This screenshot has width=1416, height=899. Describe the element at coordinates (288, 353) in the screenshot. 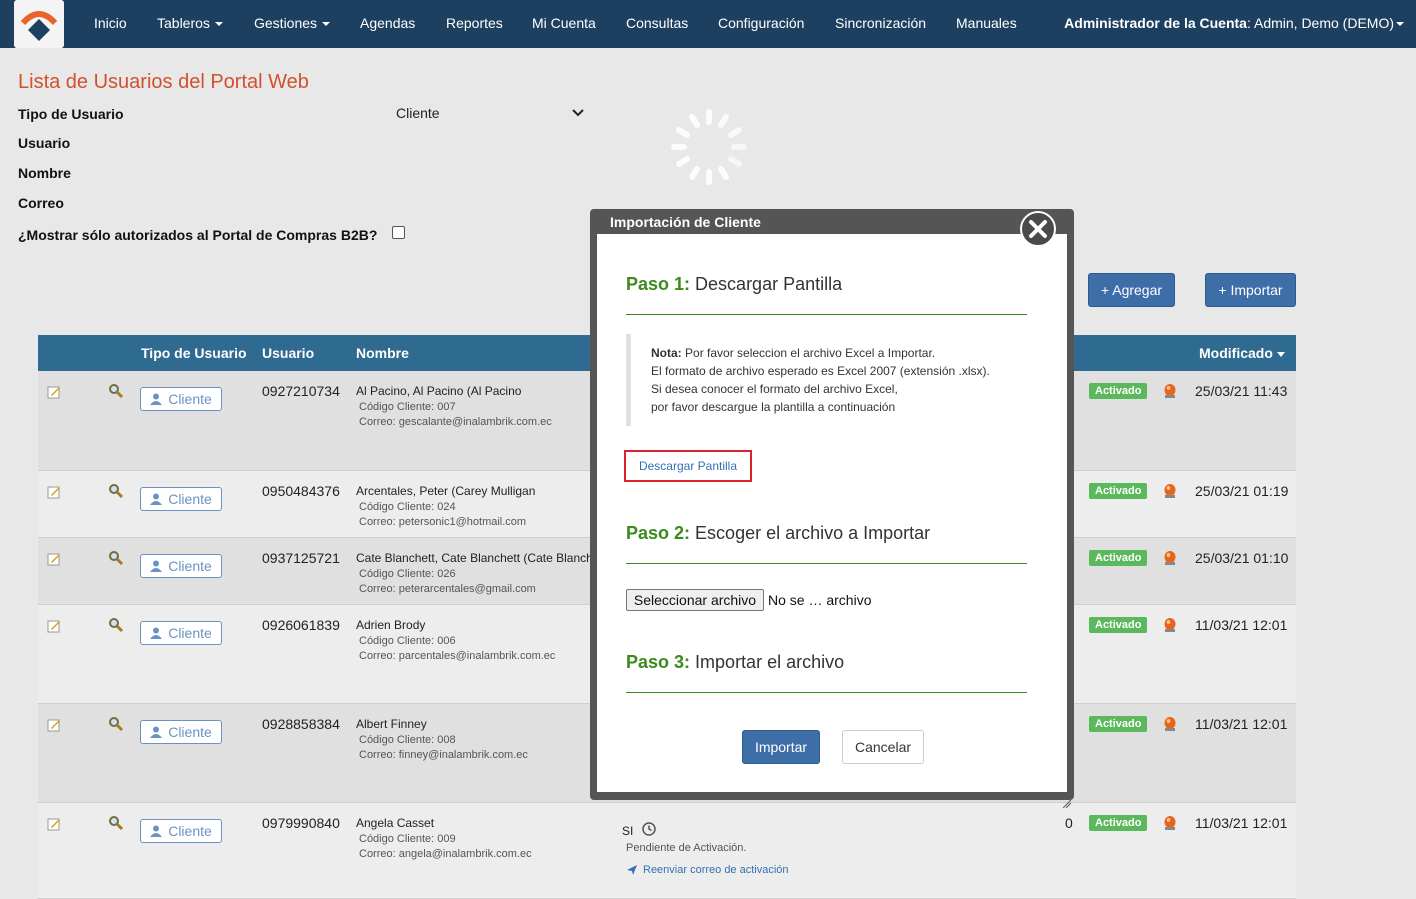

I see `col-usuario: Usuario` at that location.